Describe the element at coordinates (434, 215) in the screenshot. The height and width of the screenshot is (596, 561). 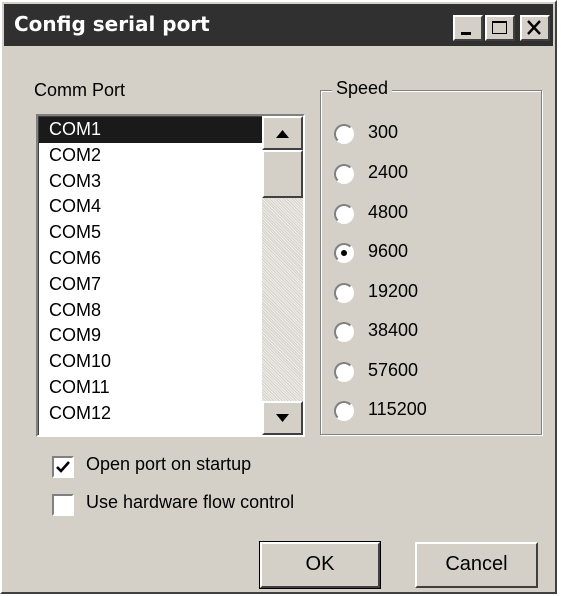
I see `radio-speed-4800: 4800` at that location.